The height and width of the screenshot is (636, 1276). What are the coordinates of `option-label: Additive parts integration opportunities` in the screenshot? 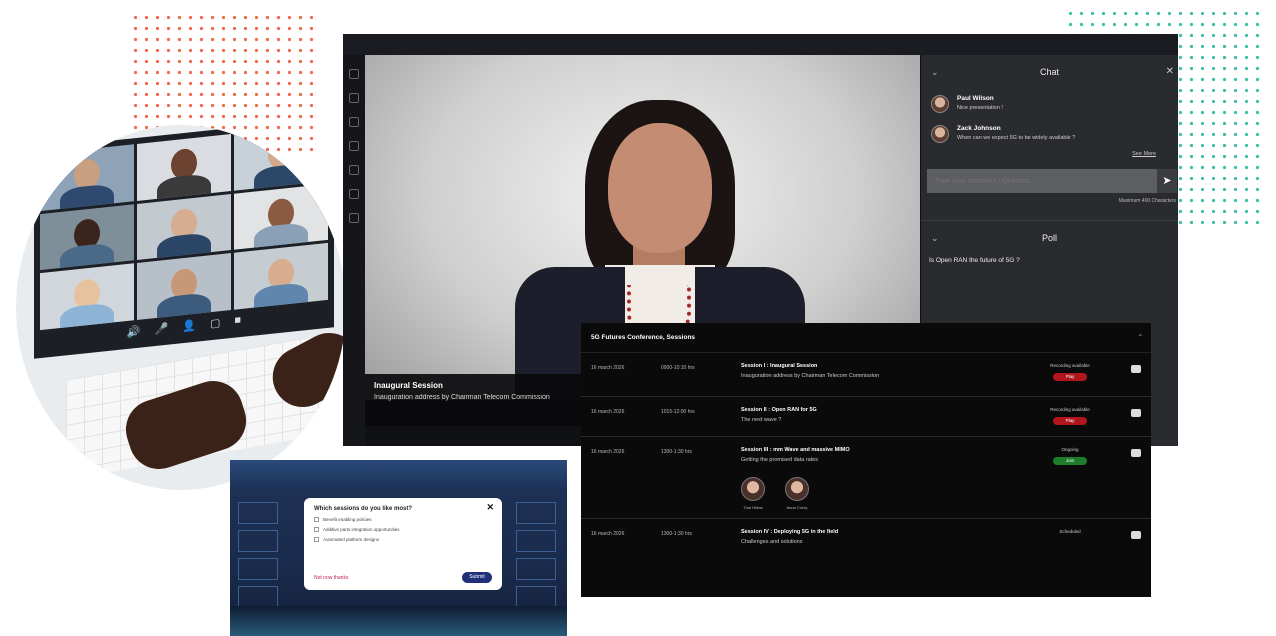 It's located at (361, 529).